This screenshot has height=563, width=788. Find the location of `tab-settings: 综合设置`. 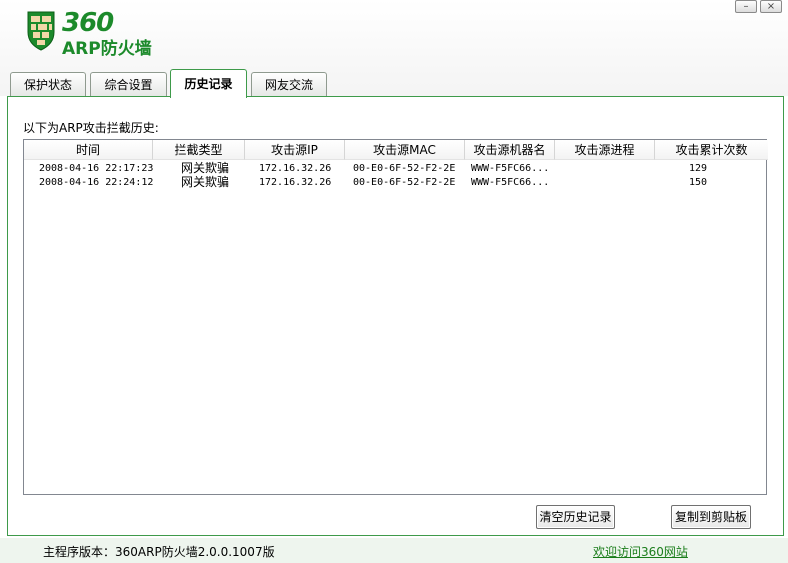

tab-settings: 综合设置 is located at coordinates (128, 84).